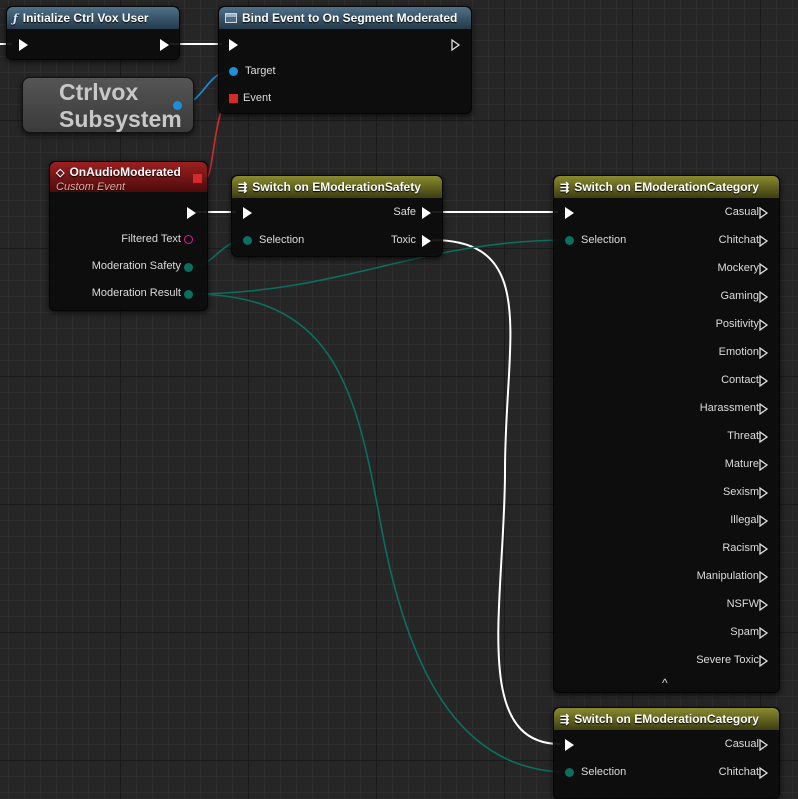 This screenshot has width=798, height=799. Describe the element at coordinates (426, 241) in the screenshot. I see `toxic-exec-pin` at that location.